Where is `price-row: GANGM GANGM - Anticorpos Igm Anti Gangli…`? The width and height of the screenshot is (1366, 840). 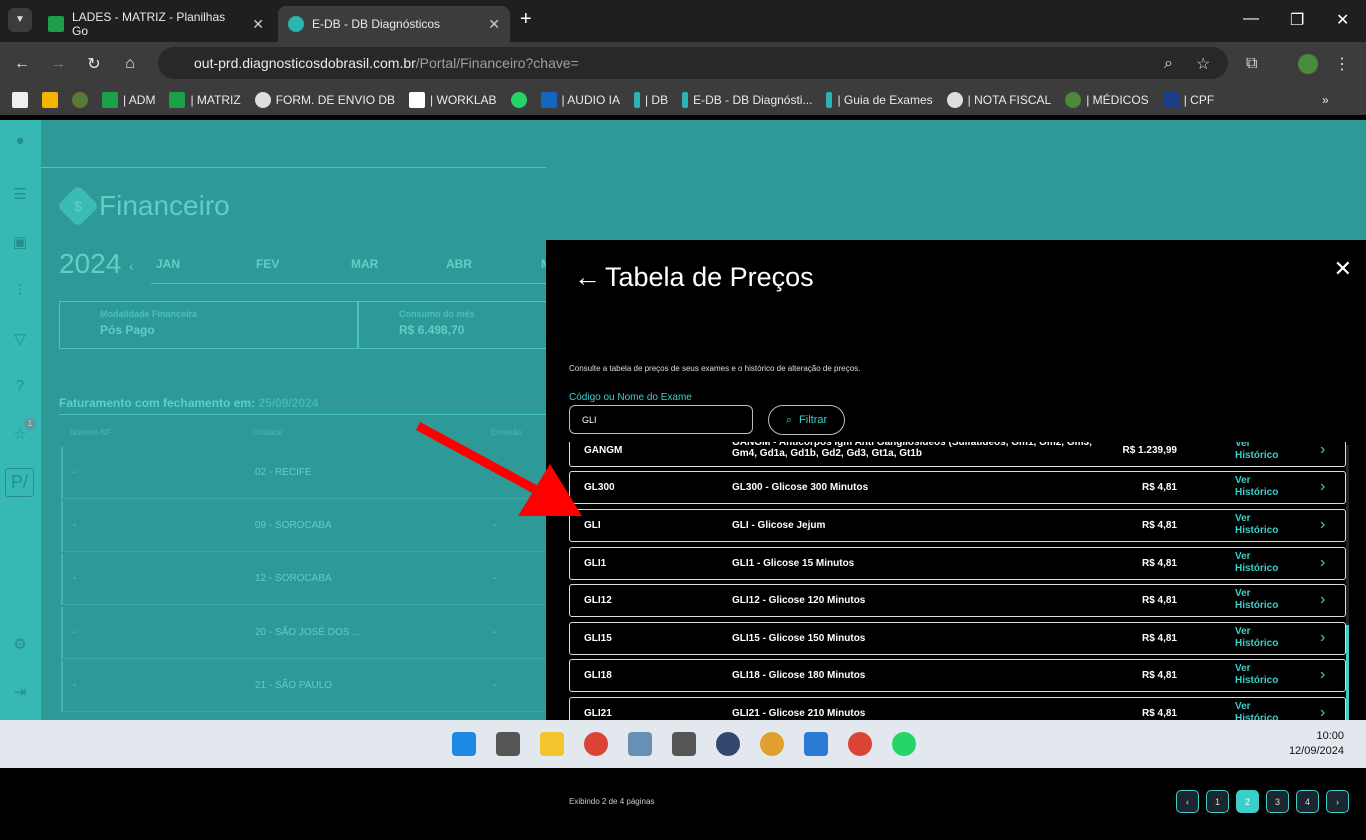
price-row: GANGM GANGM - Anticorpos Igm Anti Gangli… is located at coordinates (957, 454).